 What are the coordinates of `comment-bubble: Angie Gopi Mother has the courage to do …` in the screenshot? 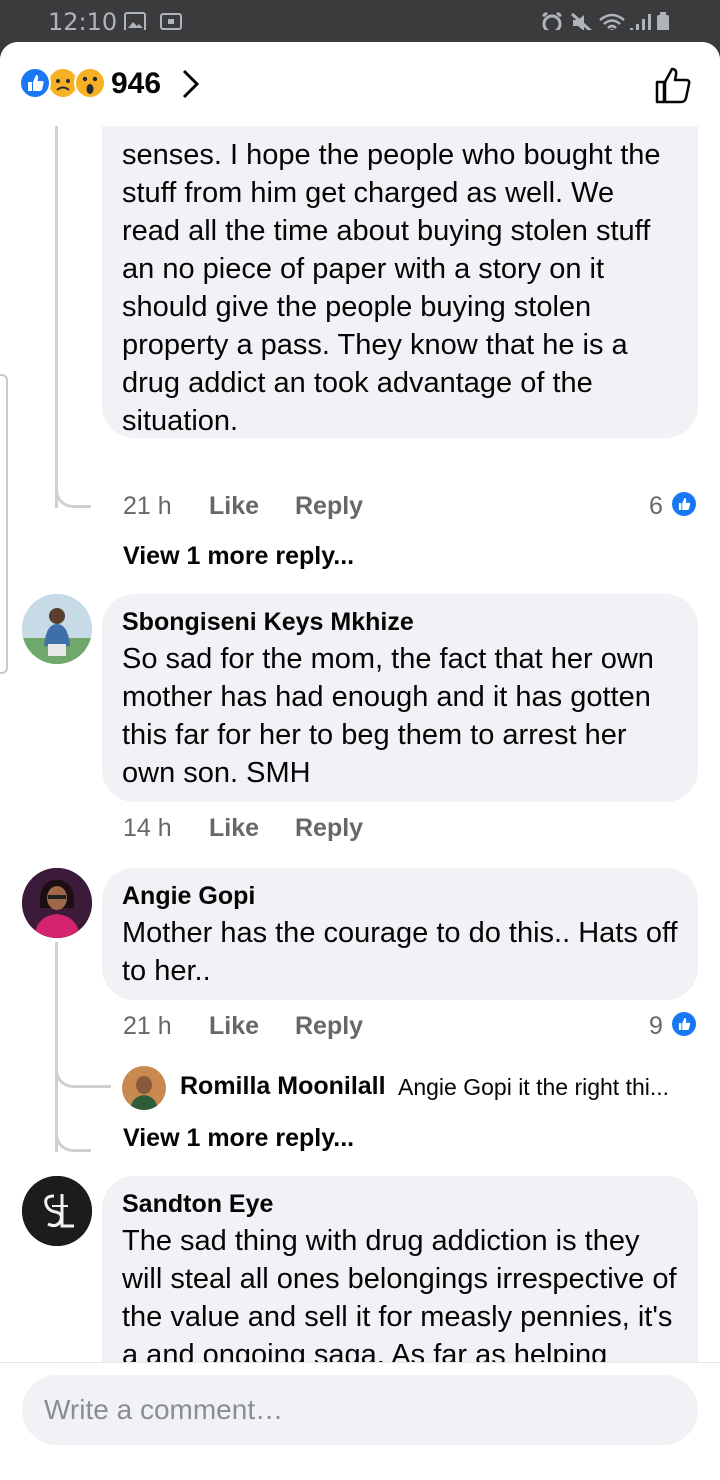 It's located at (400, 934).